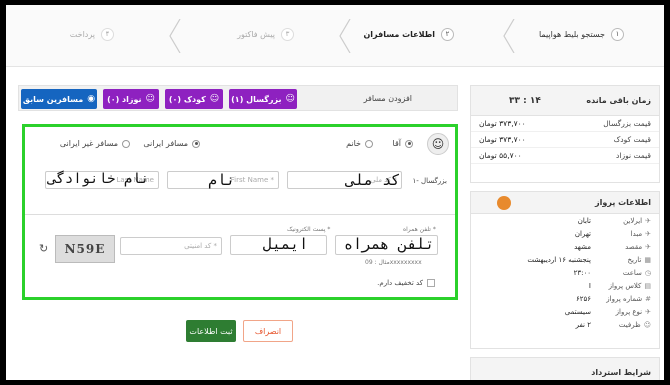  I want to click on mobile-field: تلفن همراه, so click(386, 245).